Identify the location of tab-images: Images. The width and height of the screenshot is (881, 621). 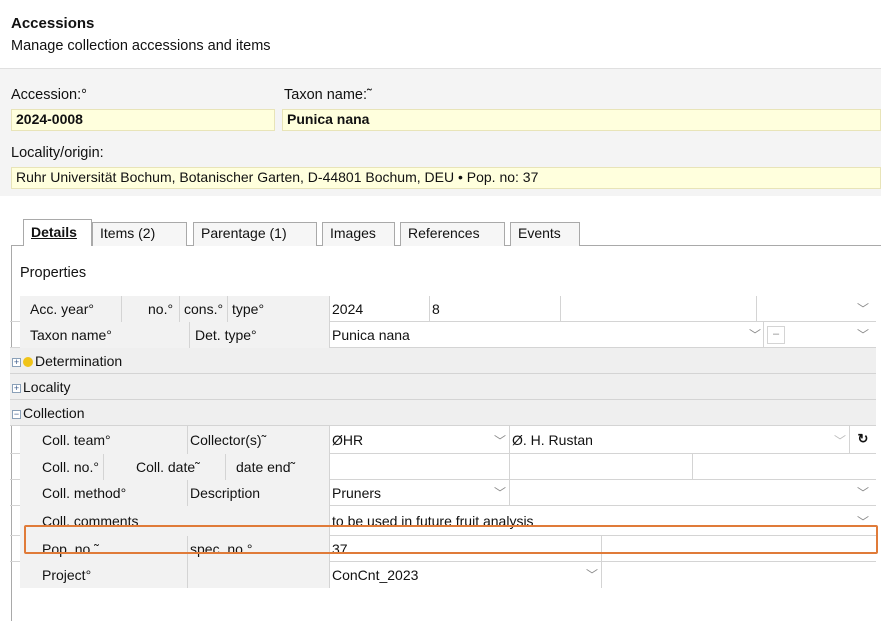
(358, 234).